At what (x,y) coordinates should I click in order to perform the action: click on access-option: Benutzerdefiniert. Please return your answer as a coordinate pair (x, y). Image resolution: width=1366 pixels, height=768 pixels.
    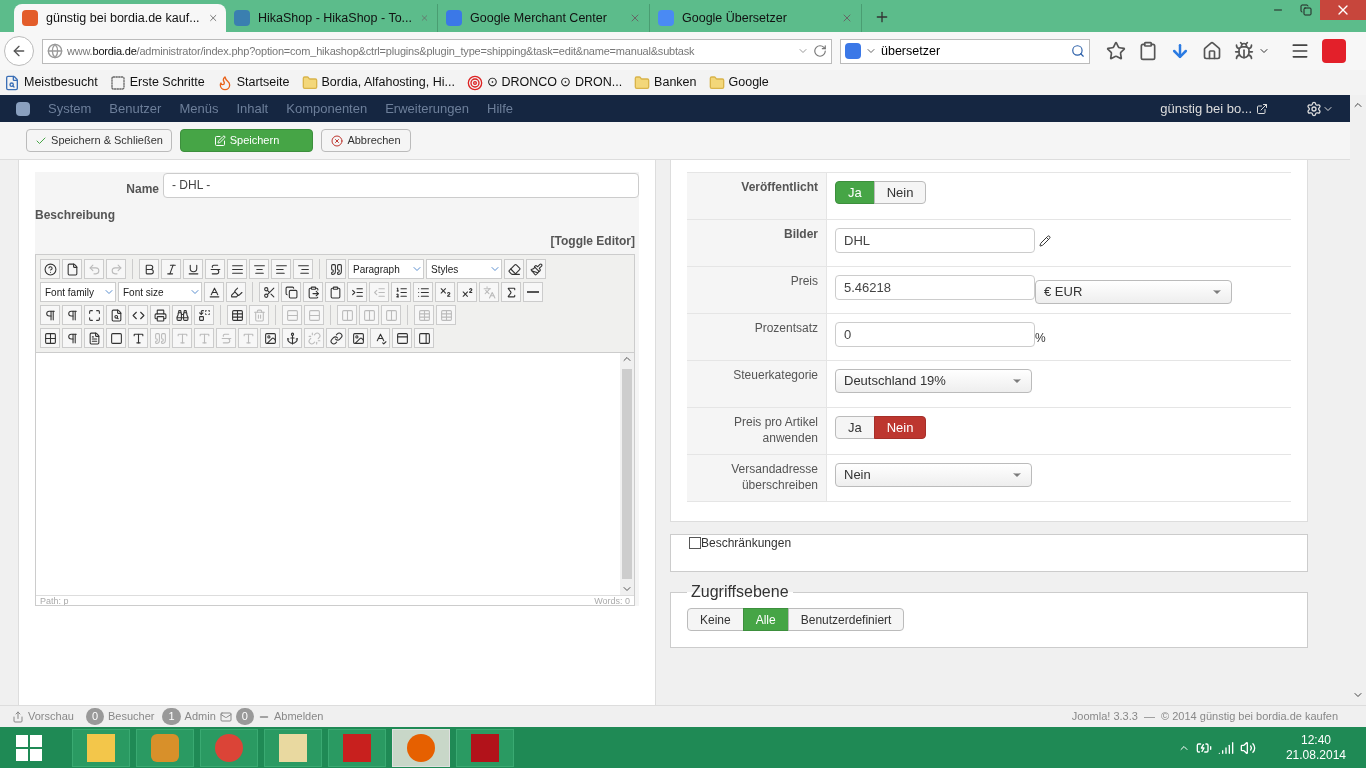
    Looking at the image, I should click on (846, 619).